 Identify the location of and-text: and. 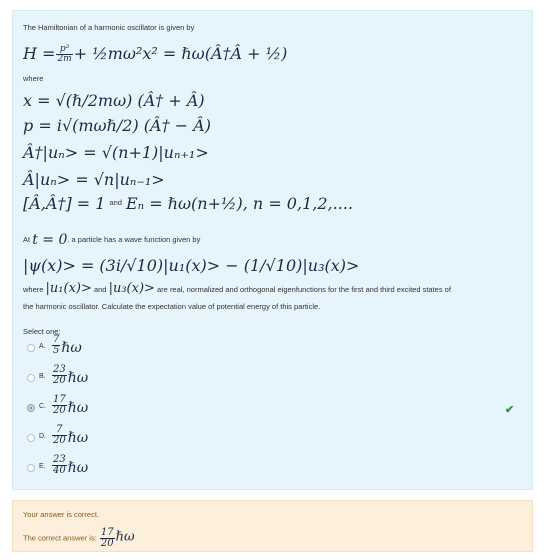
(100, 289).